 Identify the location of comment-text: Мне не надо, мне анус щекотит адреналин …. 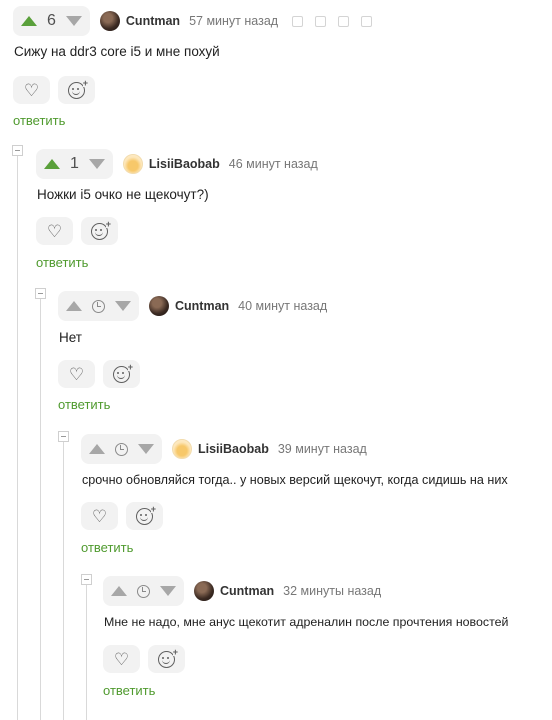
(306, 622).